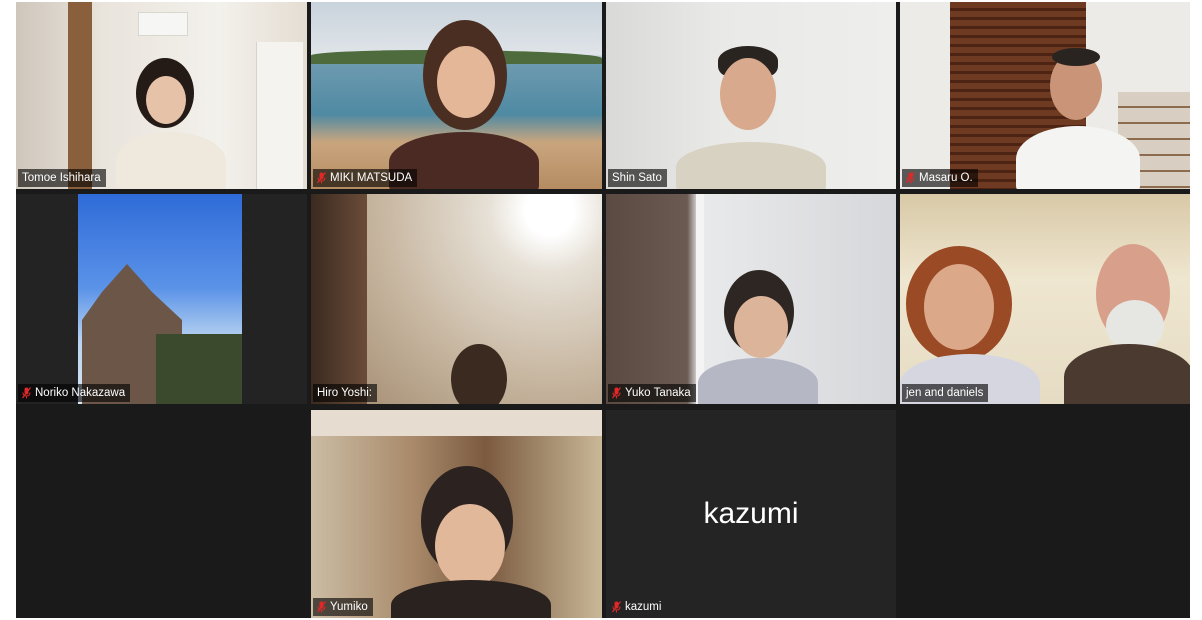 The image size is (1202, 620). What do you see at coordinates (349, 607) in the screenshot?
I see `participant-name: Yumiko` at bounding box center [349, 607].